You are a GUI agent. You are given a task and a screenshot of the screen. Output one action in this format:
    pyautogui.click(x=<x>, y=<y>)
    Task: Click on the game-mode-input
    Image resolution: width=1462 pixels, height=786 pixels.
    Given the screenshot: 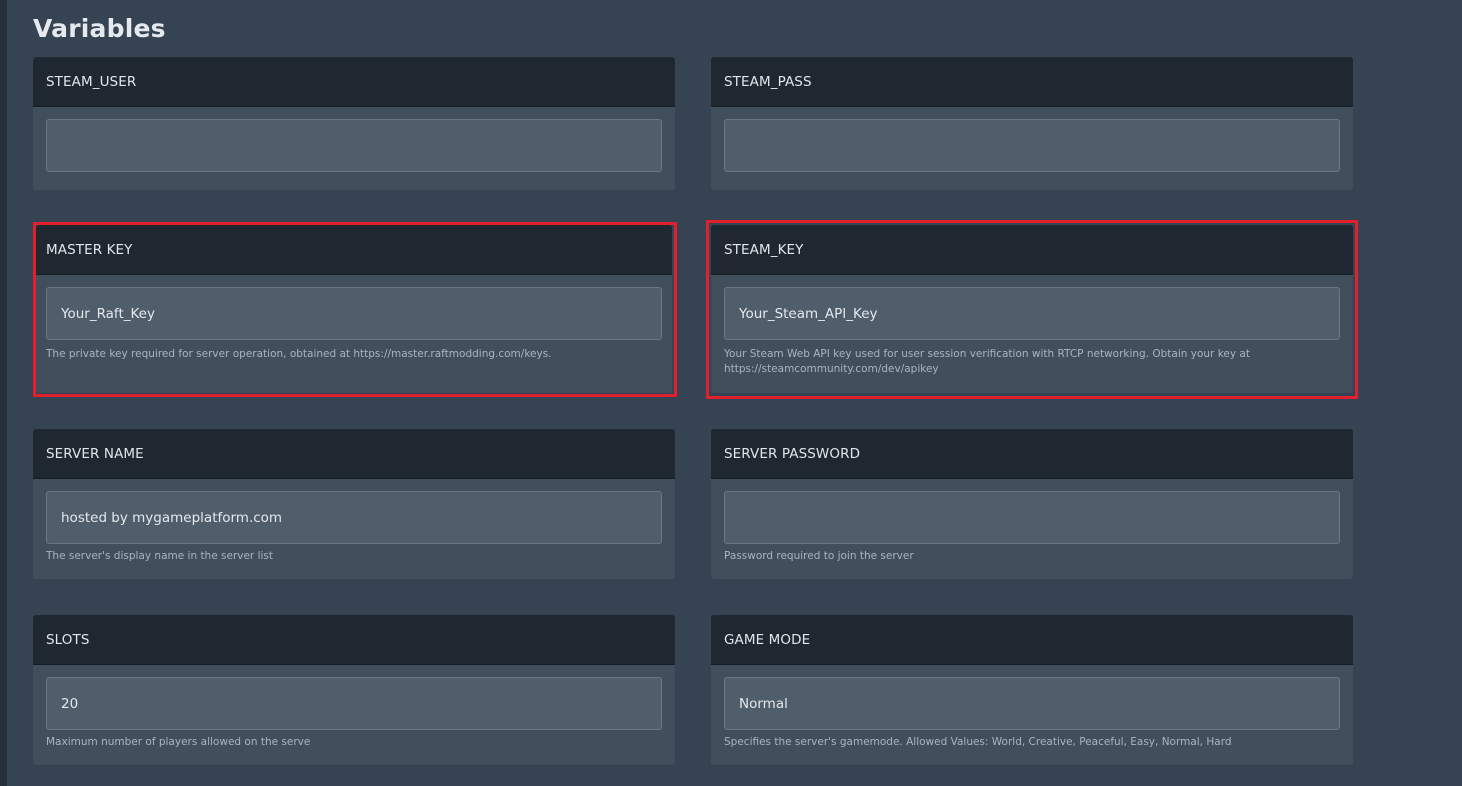 What is the action you would take?
    pyautogui.click(x=1032, y=703)
    